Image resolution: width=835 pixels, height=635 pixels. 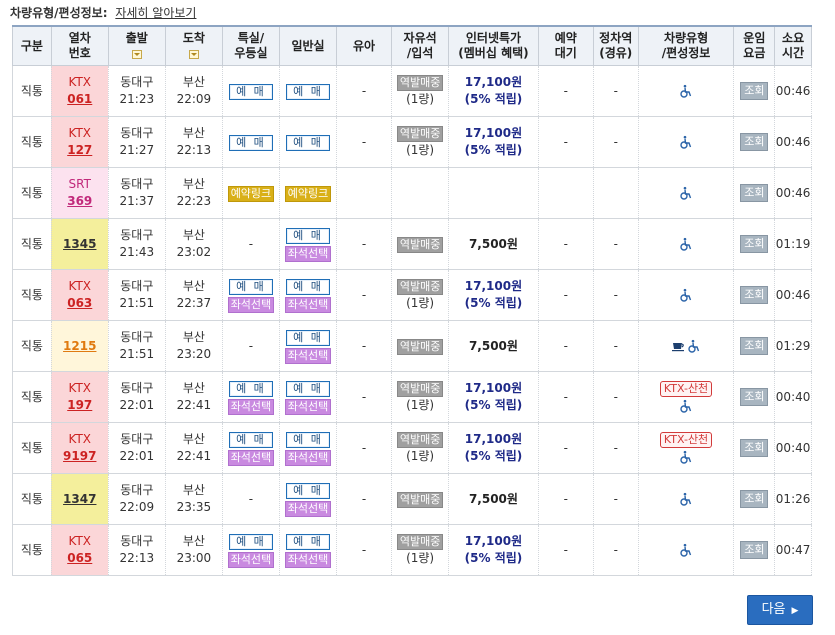 What do you see at coordinates (793, 90) in the screenshot?
I see `duration: 00:46` at bounding box center [793, 90].